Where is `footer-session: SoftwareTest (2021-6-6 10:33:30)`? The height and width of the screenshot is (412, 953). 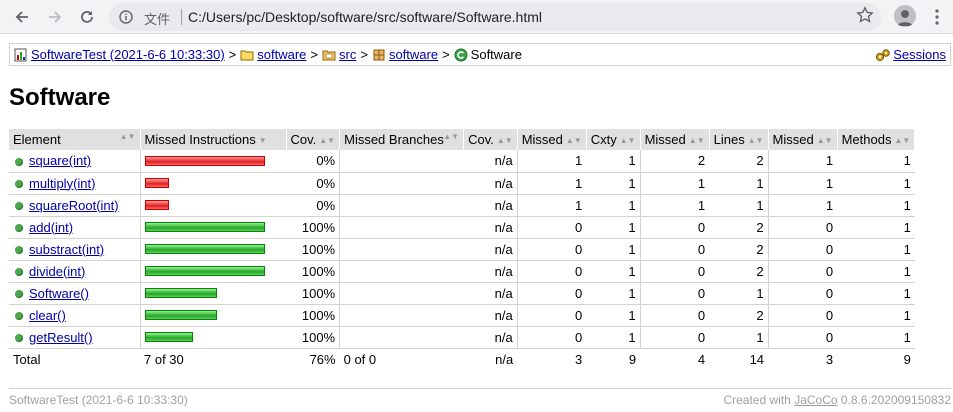
footer-session: SoftwareTest (2021-6-6 10:33:30) is located at coordinates (98, 400).